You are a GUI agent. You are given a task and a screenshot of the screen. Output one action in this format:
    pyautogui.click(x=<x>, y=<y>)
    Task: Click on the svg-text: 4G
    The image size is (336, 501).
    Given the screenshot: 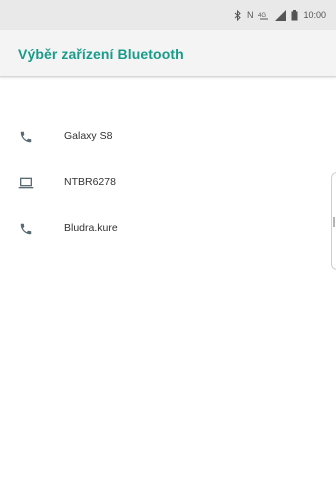 What is the action you would take?
    pyautogui.click(x=262, y=16)
    